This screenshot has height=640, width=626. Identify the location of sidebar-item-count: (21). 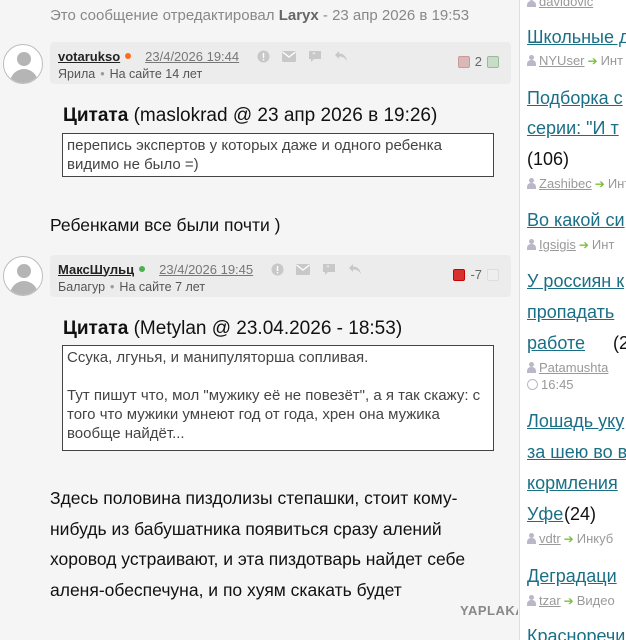
(619, 343).